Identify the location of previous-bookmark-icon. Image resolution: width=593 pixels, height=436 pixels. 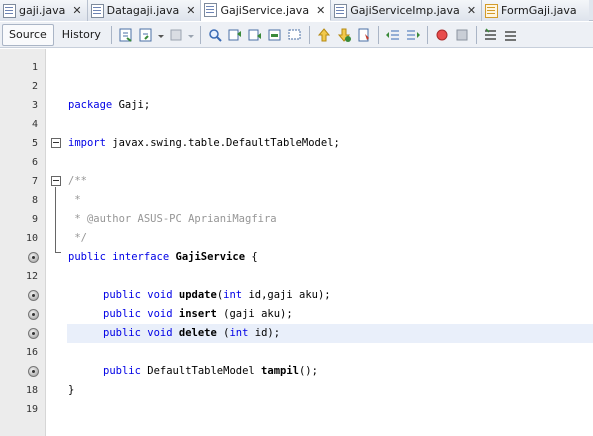
(324, 35).